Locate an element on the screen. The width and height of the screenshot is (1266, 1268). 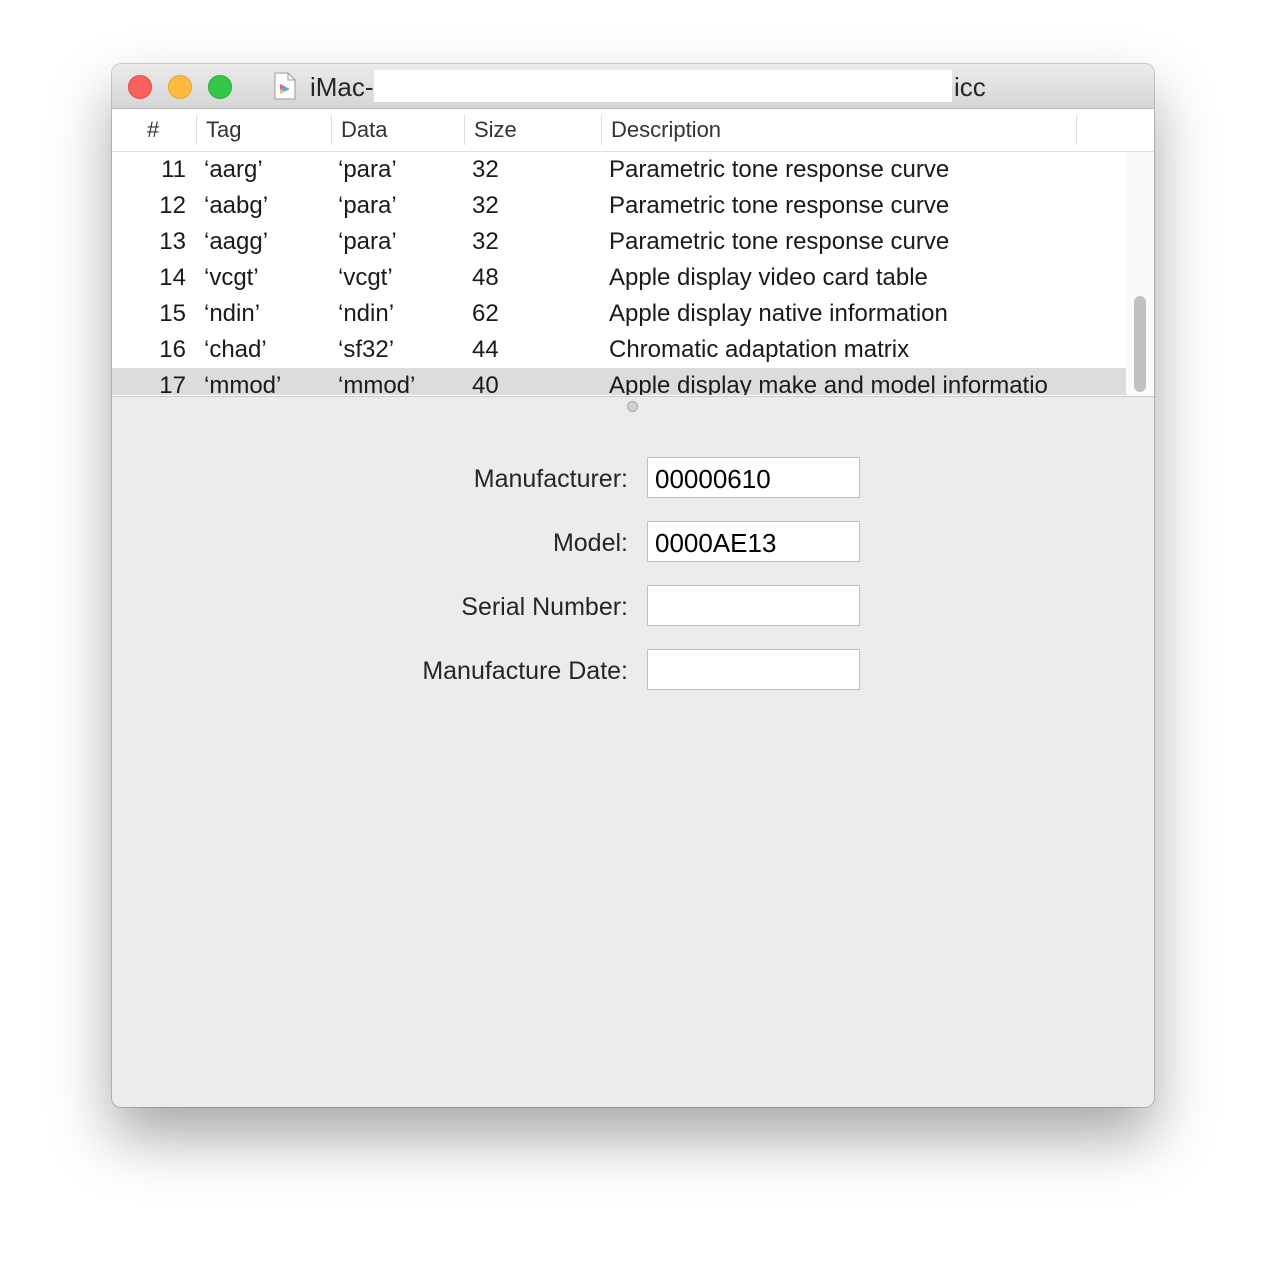
manufacturer-label: Manufacturer: is located at coordinates (550, 479).